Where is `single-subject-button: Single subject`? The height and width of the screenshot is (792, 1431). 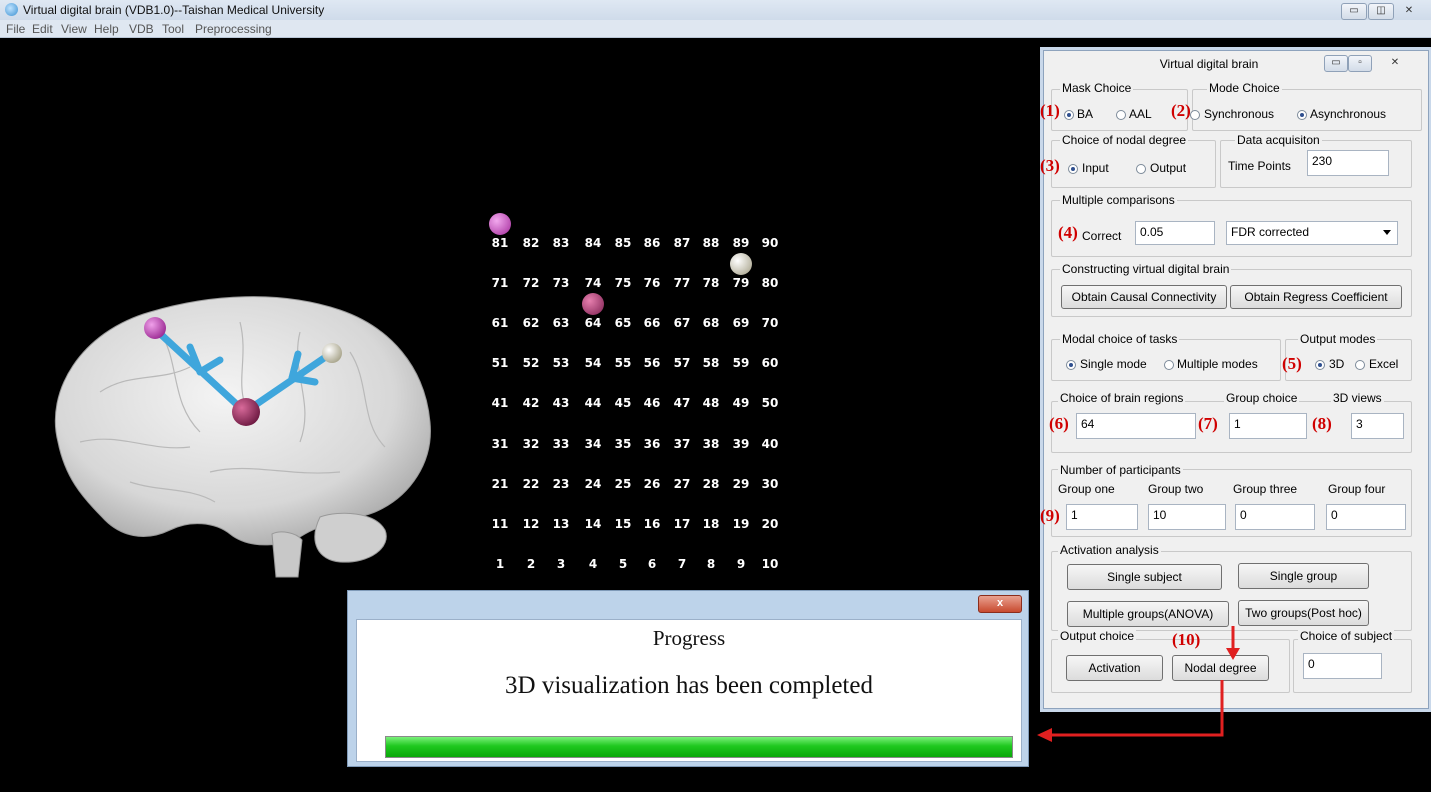 single-subject-button: Single subject is located at coordinates (1144, 577).